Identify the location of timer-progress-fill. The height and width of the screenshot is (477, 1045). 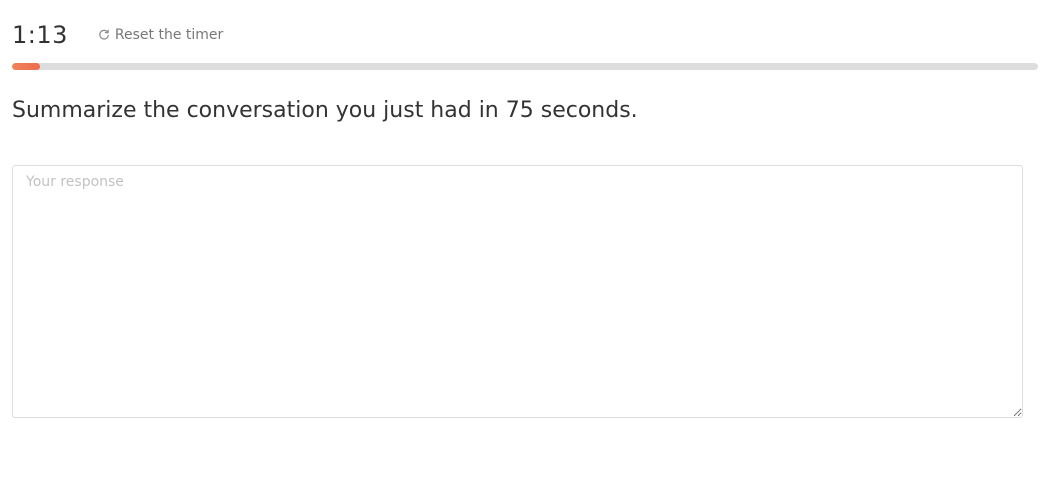
(26, 66).